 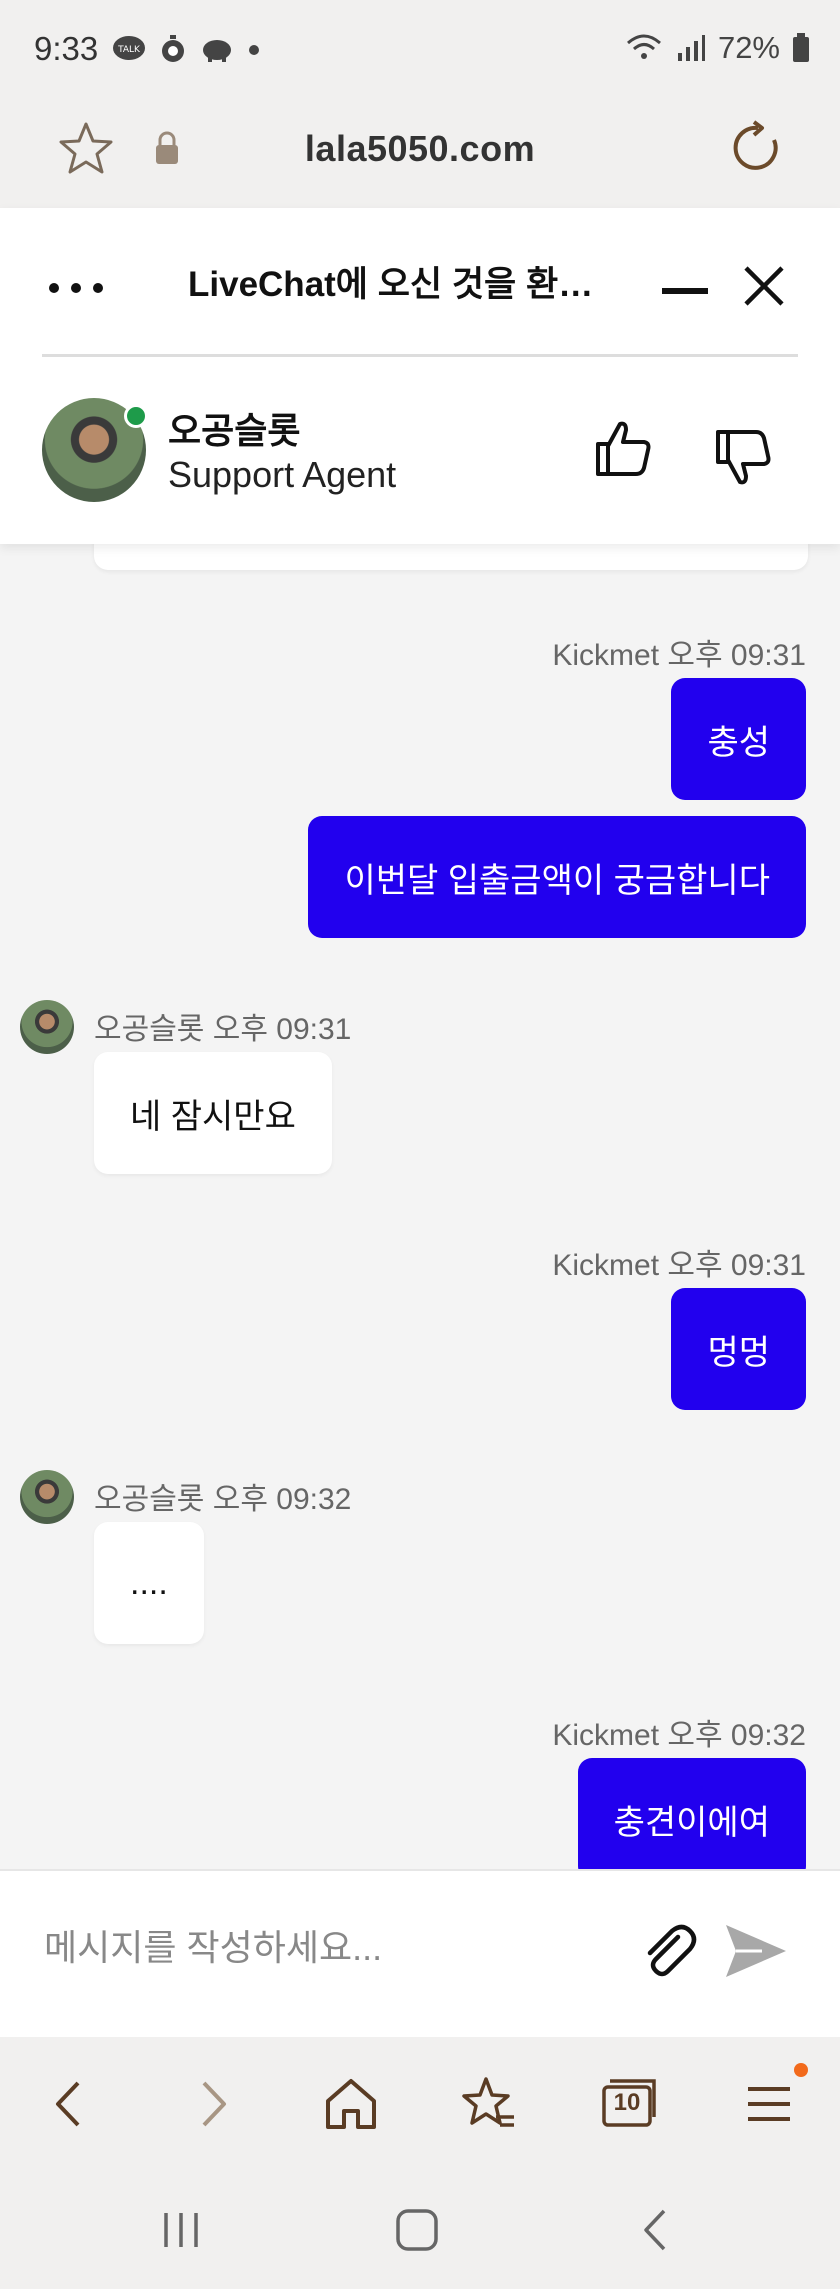 What do you see at coordinates (679, 1735) in the screenshot?
I see `message-meta: Kickmet 오후 09:32` at bounding box center [679, 1735].